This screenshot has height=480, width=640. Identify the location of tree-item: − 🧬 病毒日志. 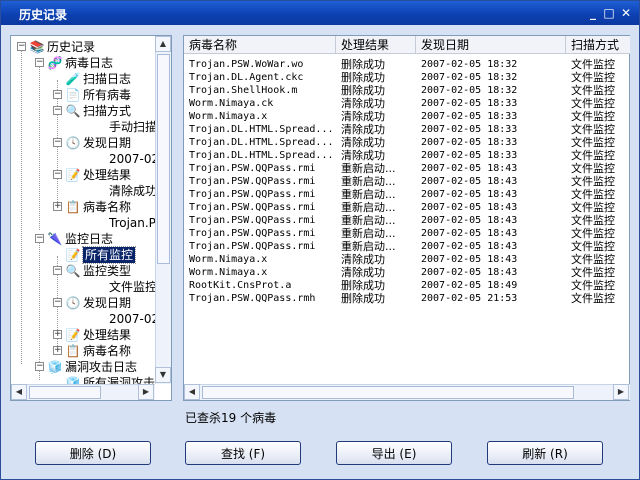
(83, 63).